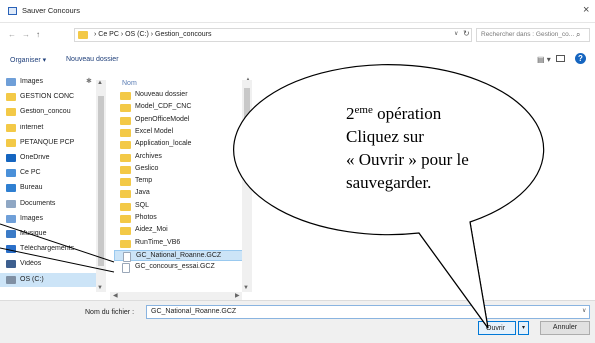  Describe the element at coordinates (407, 159) in the screenshot. I see `callout-line-3: « Ouvrir » pour le` at that location.